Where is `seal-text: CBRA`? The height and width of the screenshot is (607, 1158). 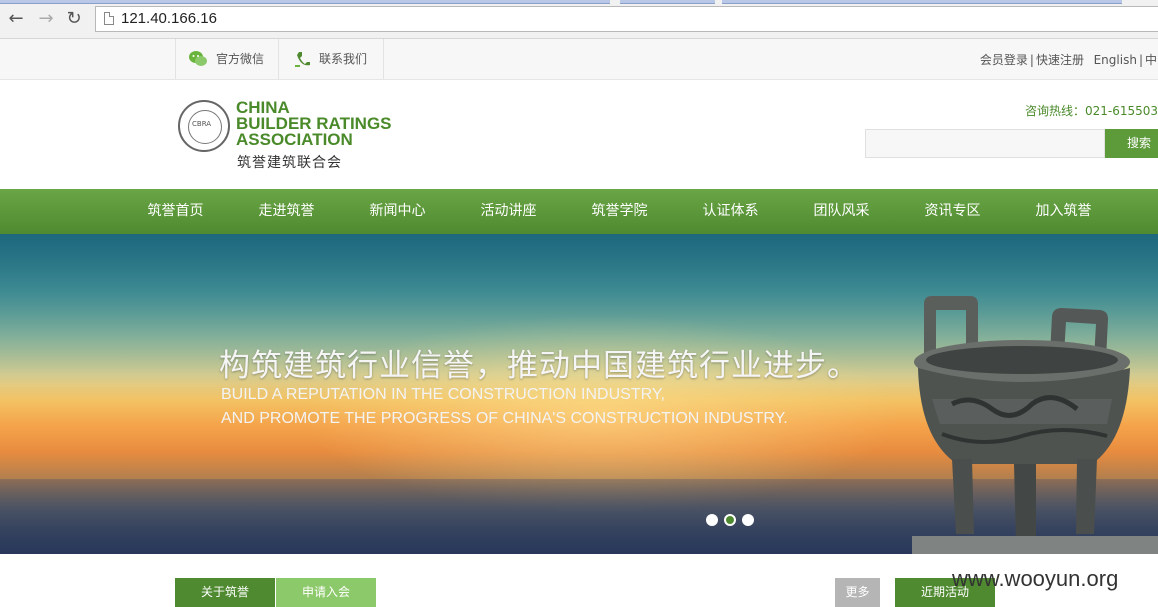
seal-text: CBRA is located at coordinates (202, 124).